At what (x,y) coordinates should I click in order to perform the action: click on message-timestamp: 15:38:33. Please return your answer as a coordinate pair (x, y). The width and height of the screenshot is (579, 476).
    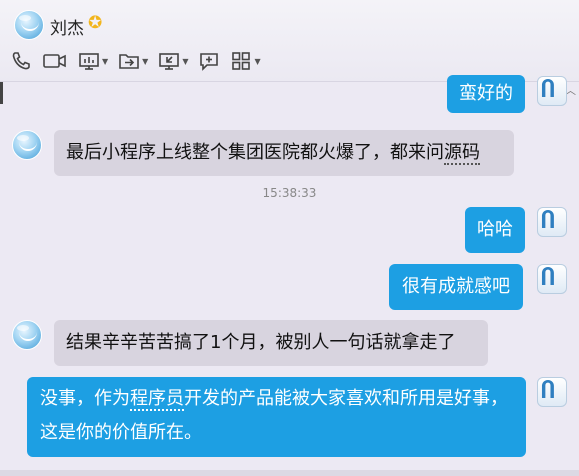
    Looking at the image, I should click on (289, 193).